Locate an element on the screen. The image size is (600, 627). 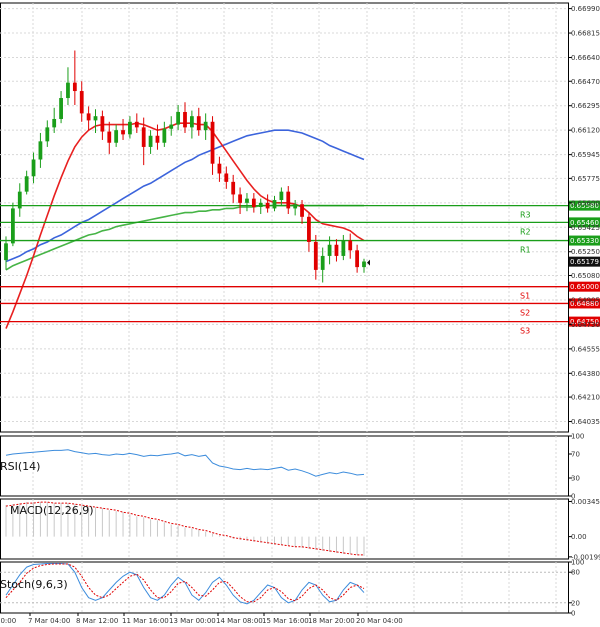
price-y-tick-label: 0.66990 is located at coordinates (585, 9).